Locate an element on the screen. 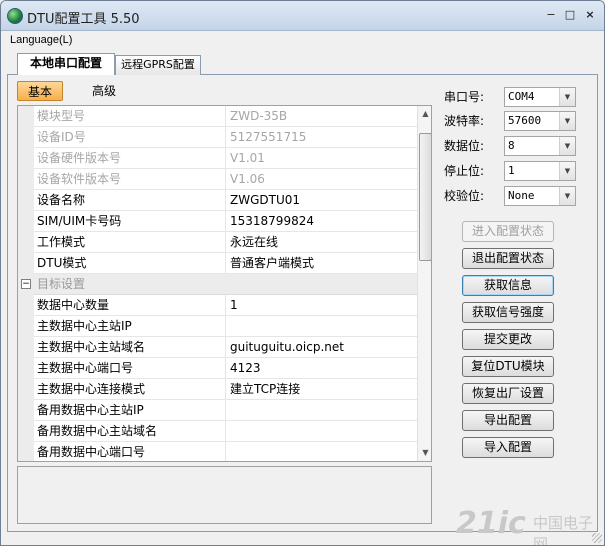  property-value: 1 is located at coordinates (323, 305).